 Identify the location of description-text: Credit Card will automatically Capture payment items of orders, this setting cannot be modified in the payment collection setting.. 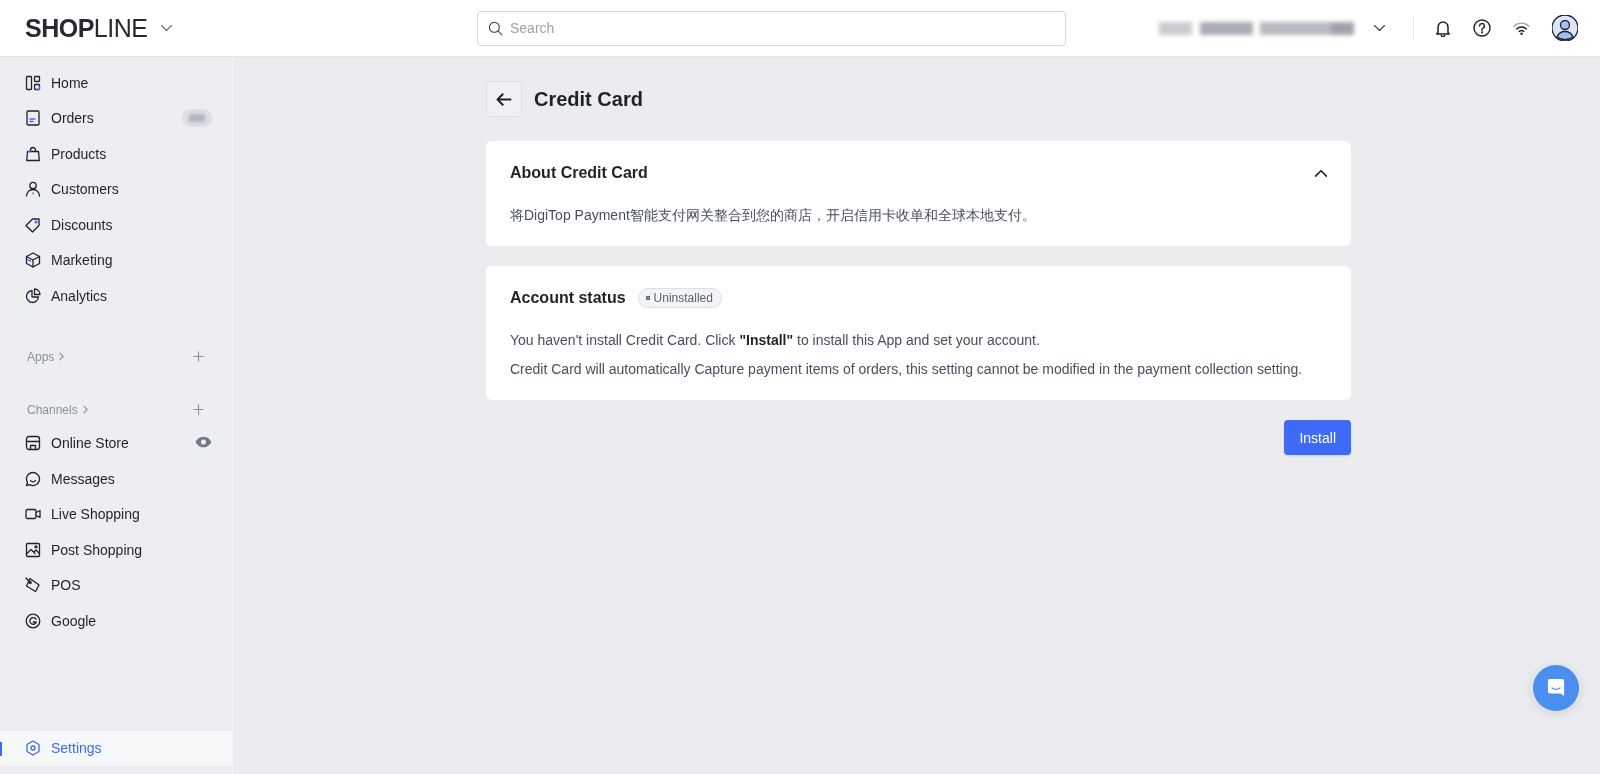
(907, 369).